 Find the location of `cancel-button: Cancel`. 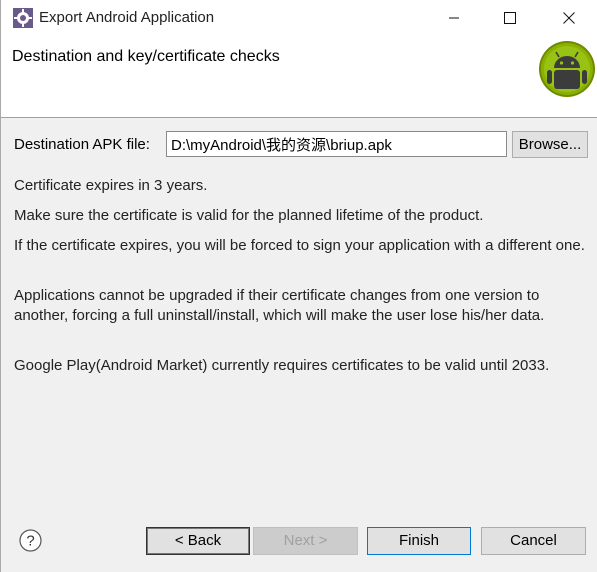

cancel-button: Cancel is located at coordinates (533, 541).